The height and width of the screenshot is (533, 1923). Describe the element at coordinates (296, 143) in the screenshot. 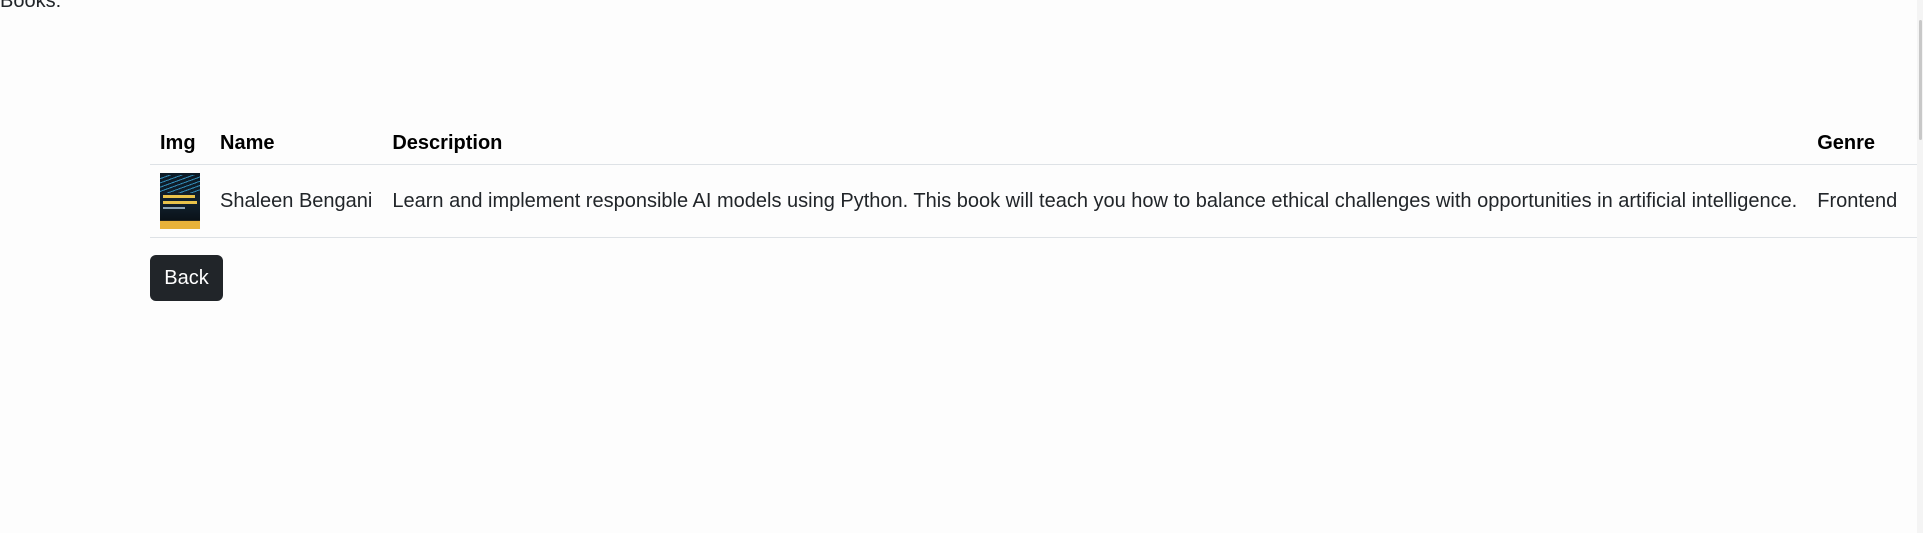

I see `column-header-name: Name` at that location.